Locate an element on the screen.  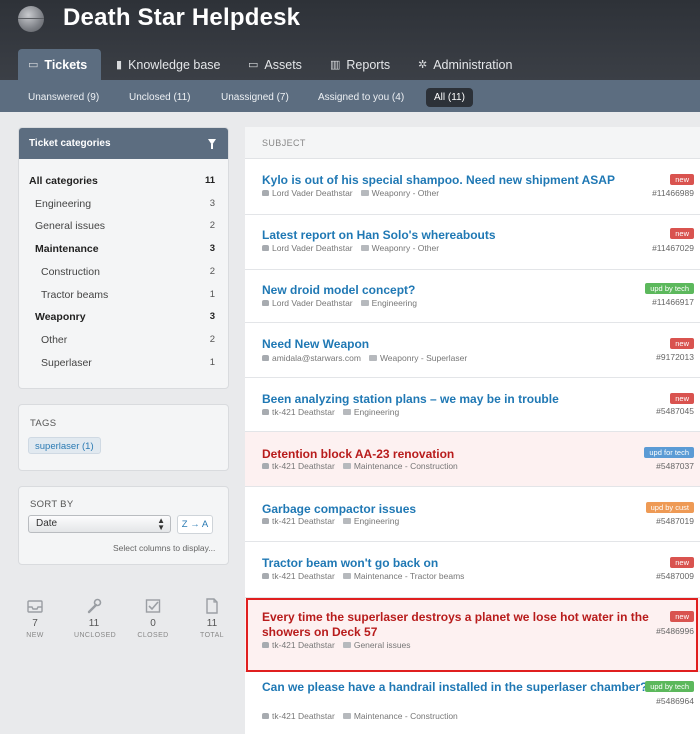
tab-tickets: ▭ Tickets is located at coordinates (59, 64).